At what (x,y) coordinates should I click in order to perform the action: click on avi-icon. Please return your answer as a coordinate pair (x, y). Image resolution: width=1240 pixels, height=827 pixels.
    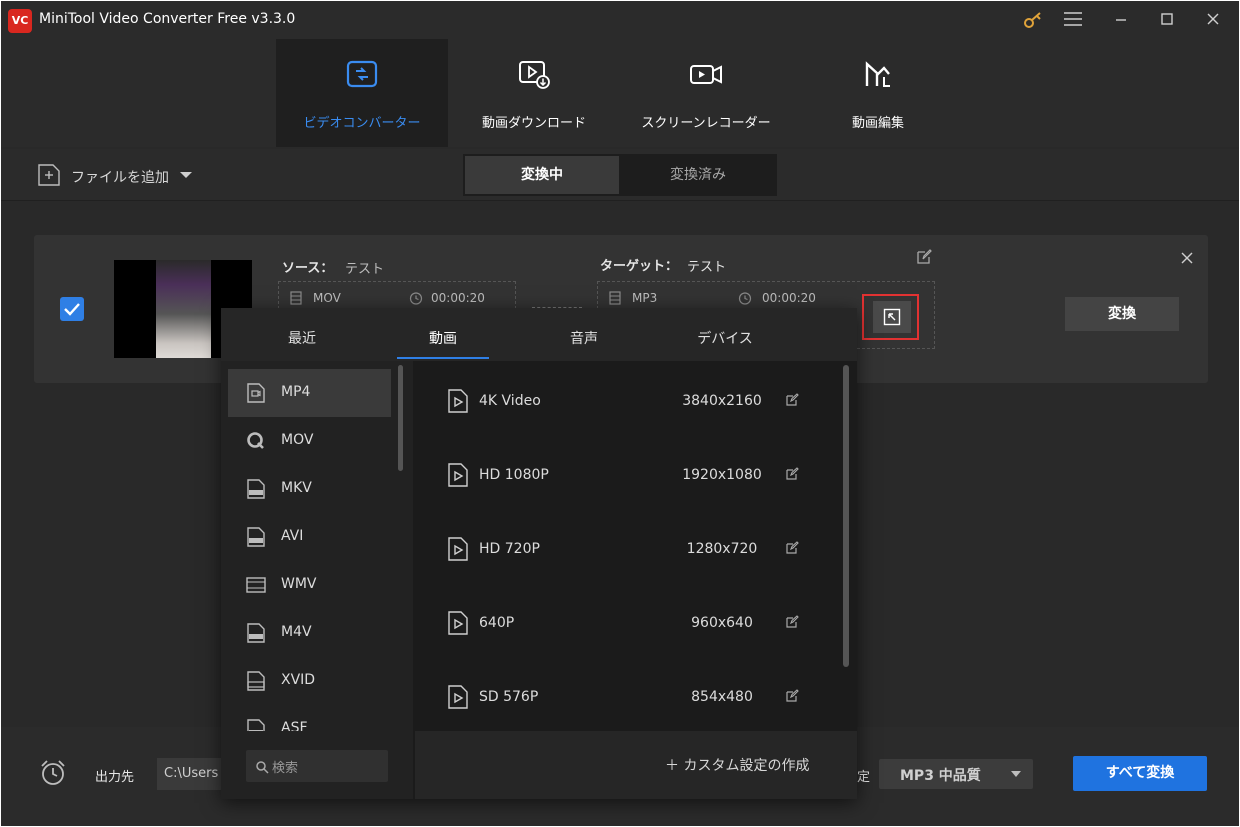
    Looking at the image, I should click on (256, 537).